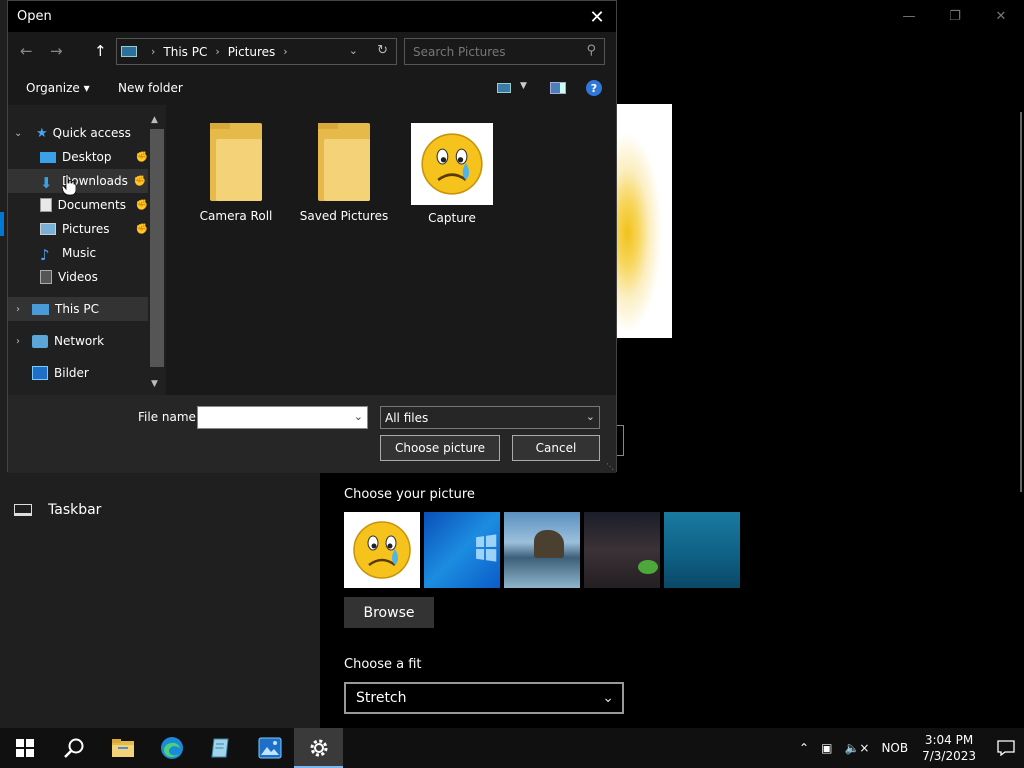 The height and width of the screenshot is (768, 1024). I want to click on notepad-icon, so click(219, 748).